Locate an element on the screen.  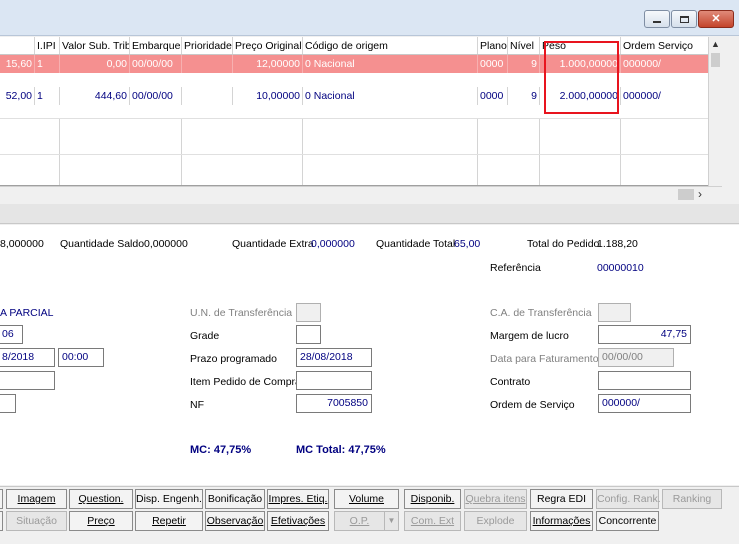
ordem-servico-label: Ordem de Serviço is located at coordinates (532, 405).